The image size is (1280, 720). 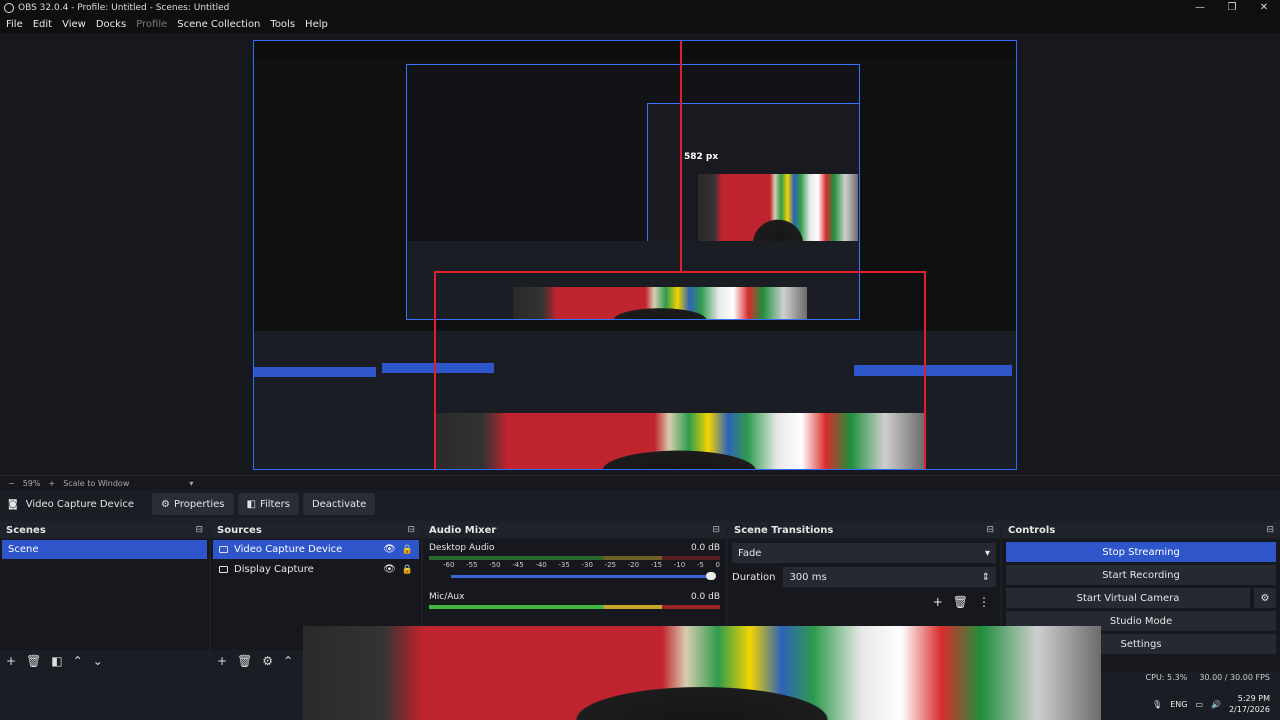 What do you see at coordinates (702, 673) in the screenshot?
I see `camera-capture-image` at bounding box center [702, 673].